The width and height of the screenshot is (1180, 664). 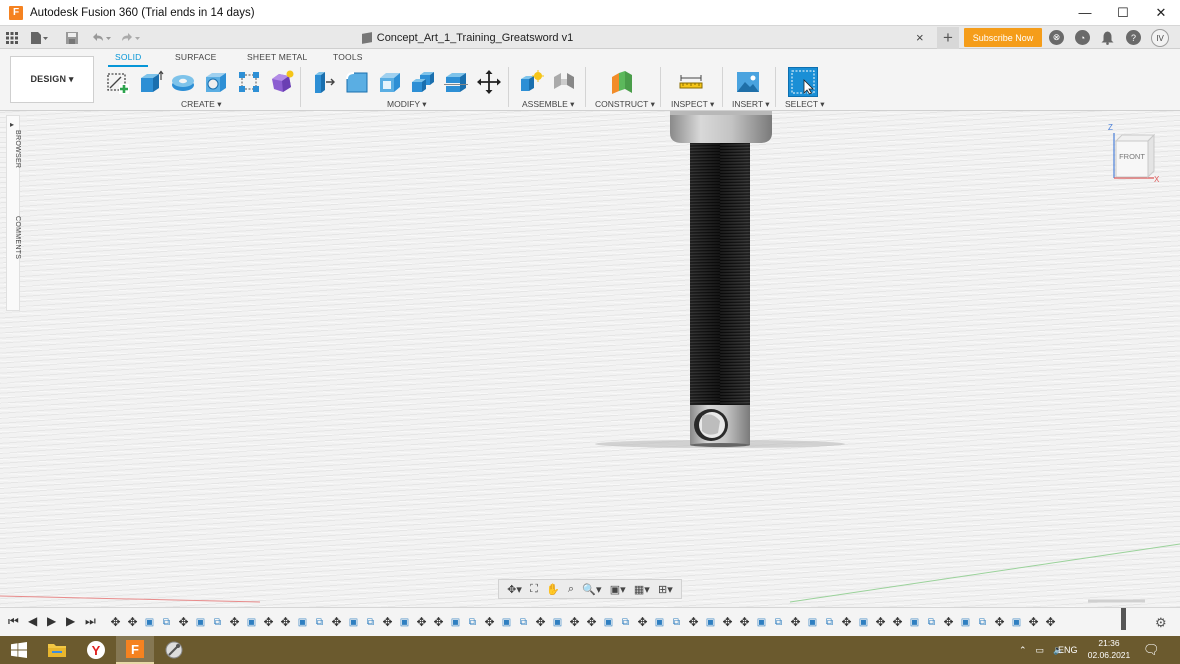 What do you see at coordinates (1003, 37) in the screenshot?
I see `subscribe-now-button: Subscribe Now` at bounding box center [1003, 37].